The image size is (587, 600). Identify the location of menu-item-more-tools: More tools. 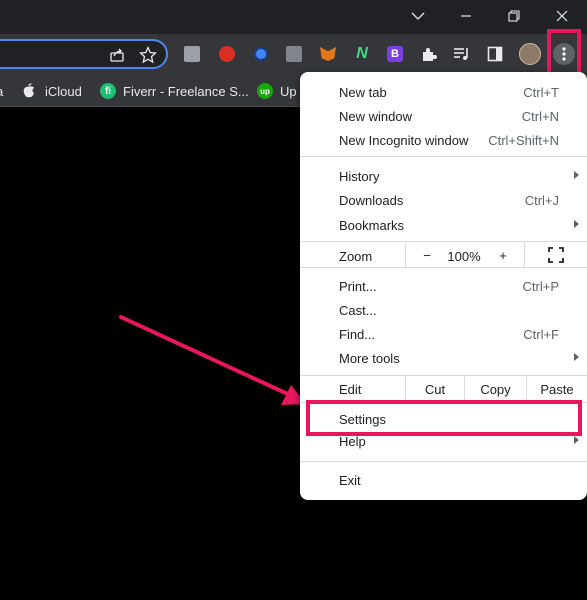
(443, 358).